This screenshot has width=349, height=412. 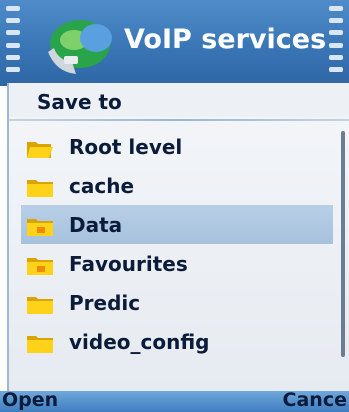 What do you see at coordinates (128, 263) in the screenshot?
I see `list-item-label: Favourites` at bounding box center [128, 263].